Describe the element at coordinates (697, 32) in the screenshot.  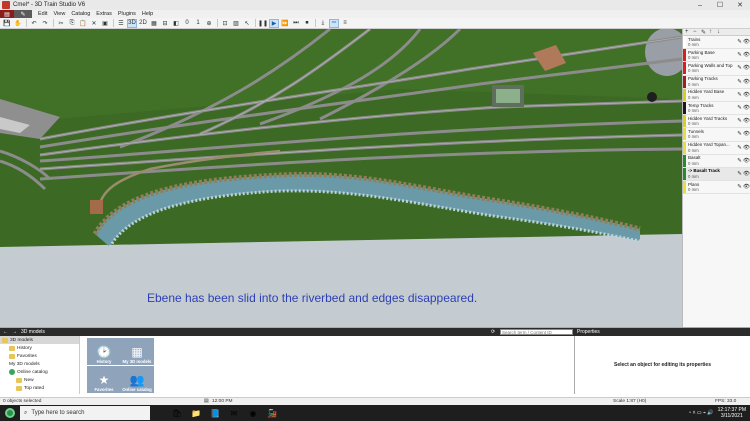
I see `remove-layer-icon: −` at that location.